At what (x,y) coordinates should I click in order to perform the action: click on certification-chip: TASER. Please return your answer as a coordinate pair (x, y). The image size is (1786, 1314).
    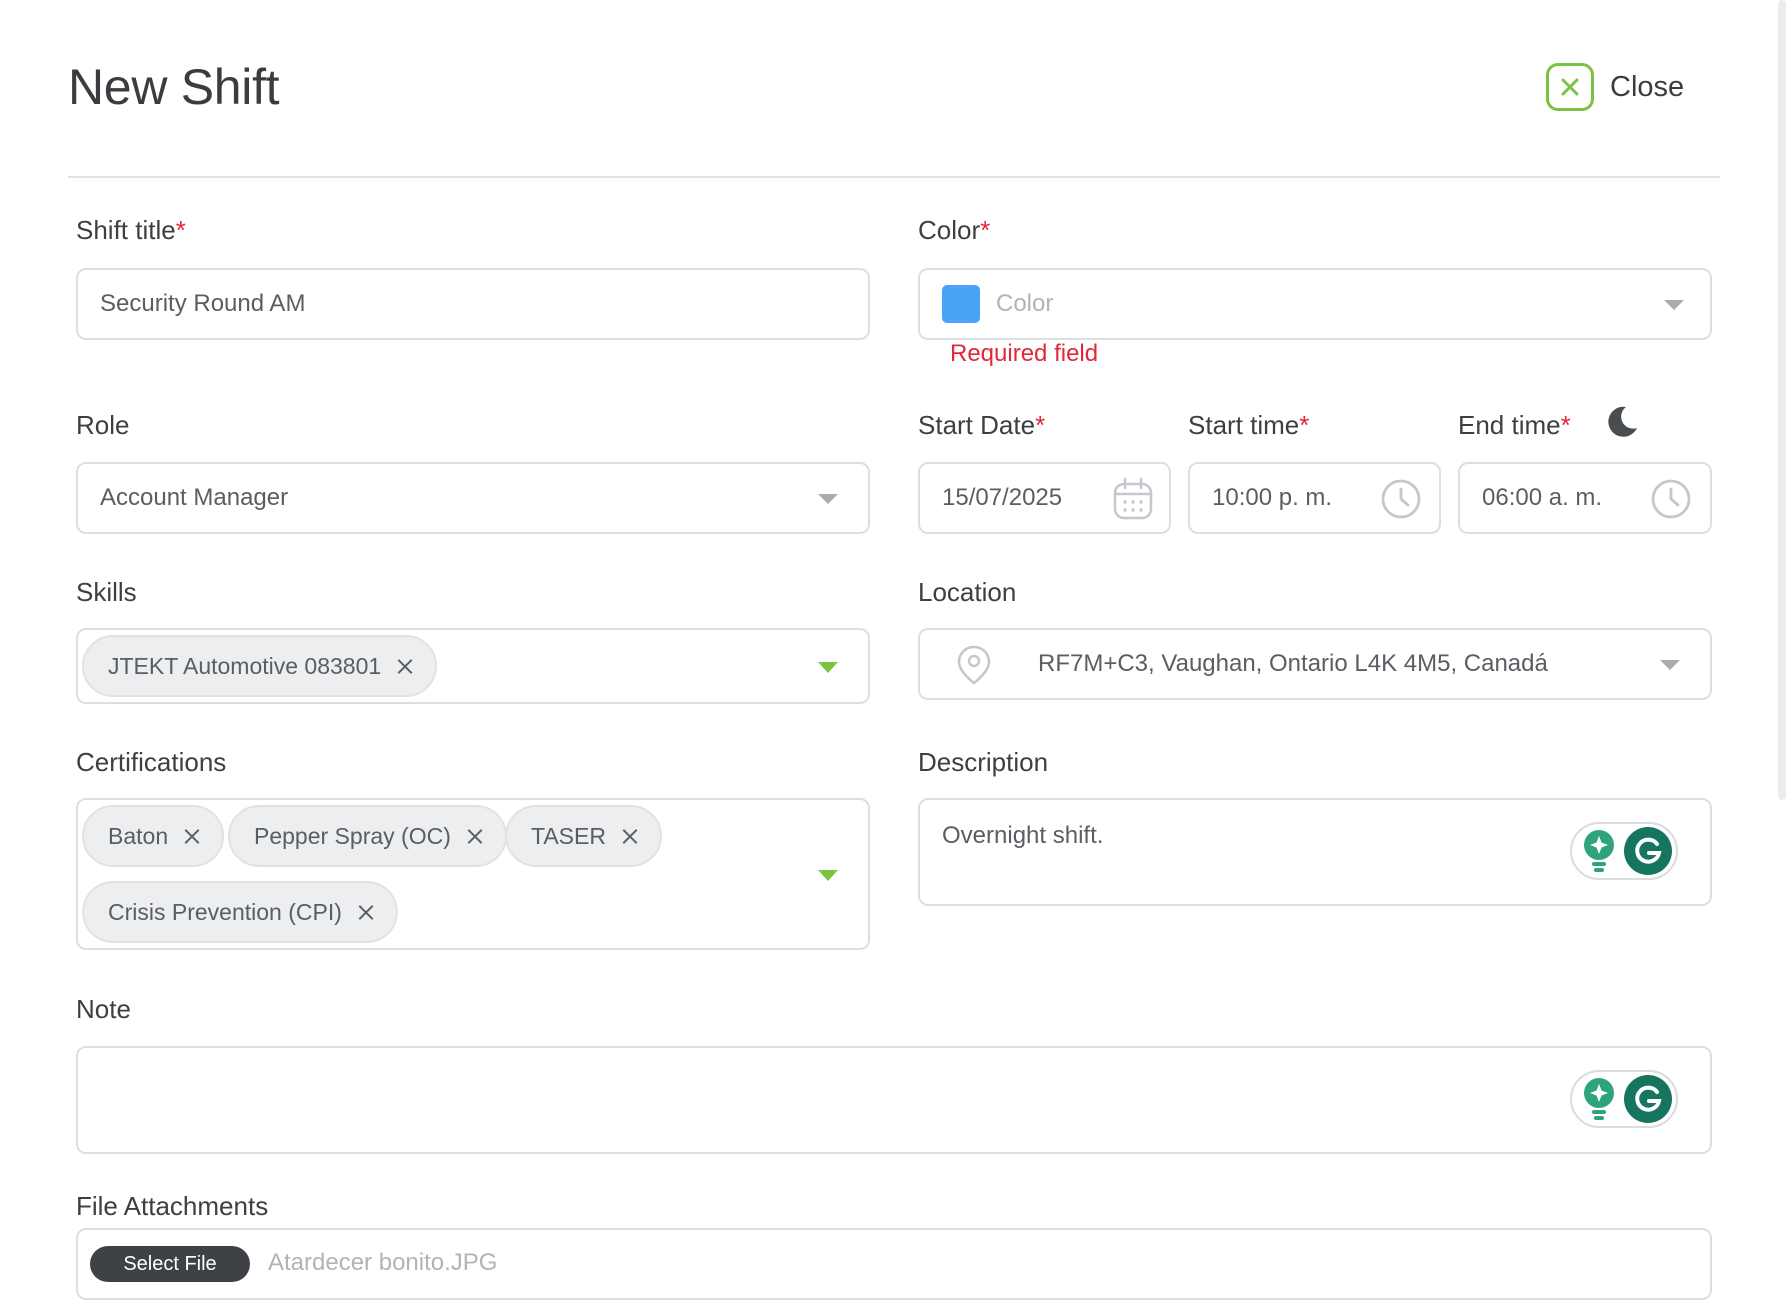
    Looking at the image, I should click on (583, 836).